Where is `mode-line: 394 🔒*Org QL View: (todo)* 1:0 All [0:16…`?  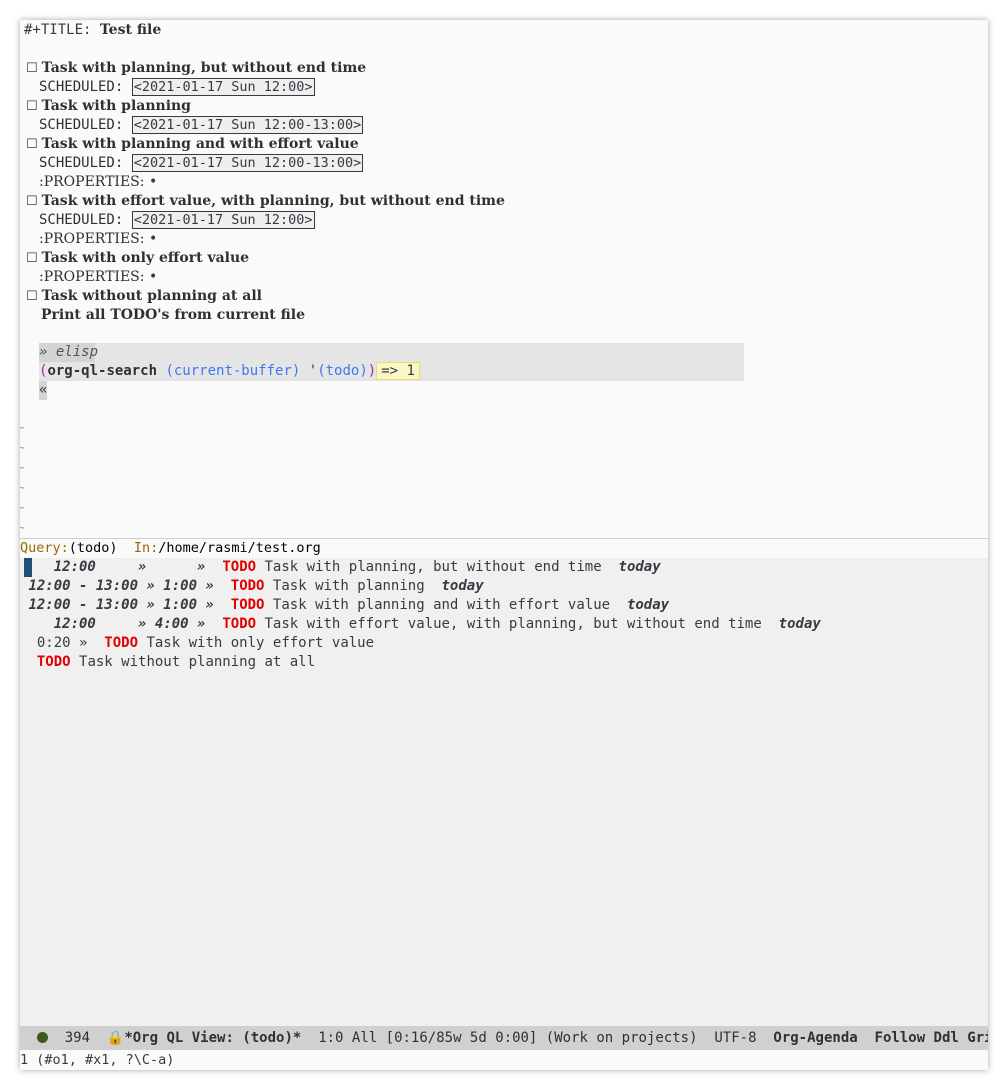 mode-line: 394 🔒*Org QL View: (todo)* 1:0 All [0:16… is located at coordinates (504, 1038).